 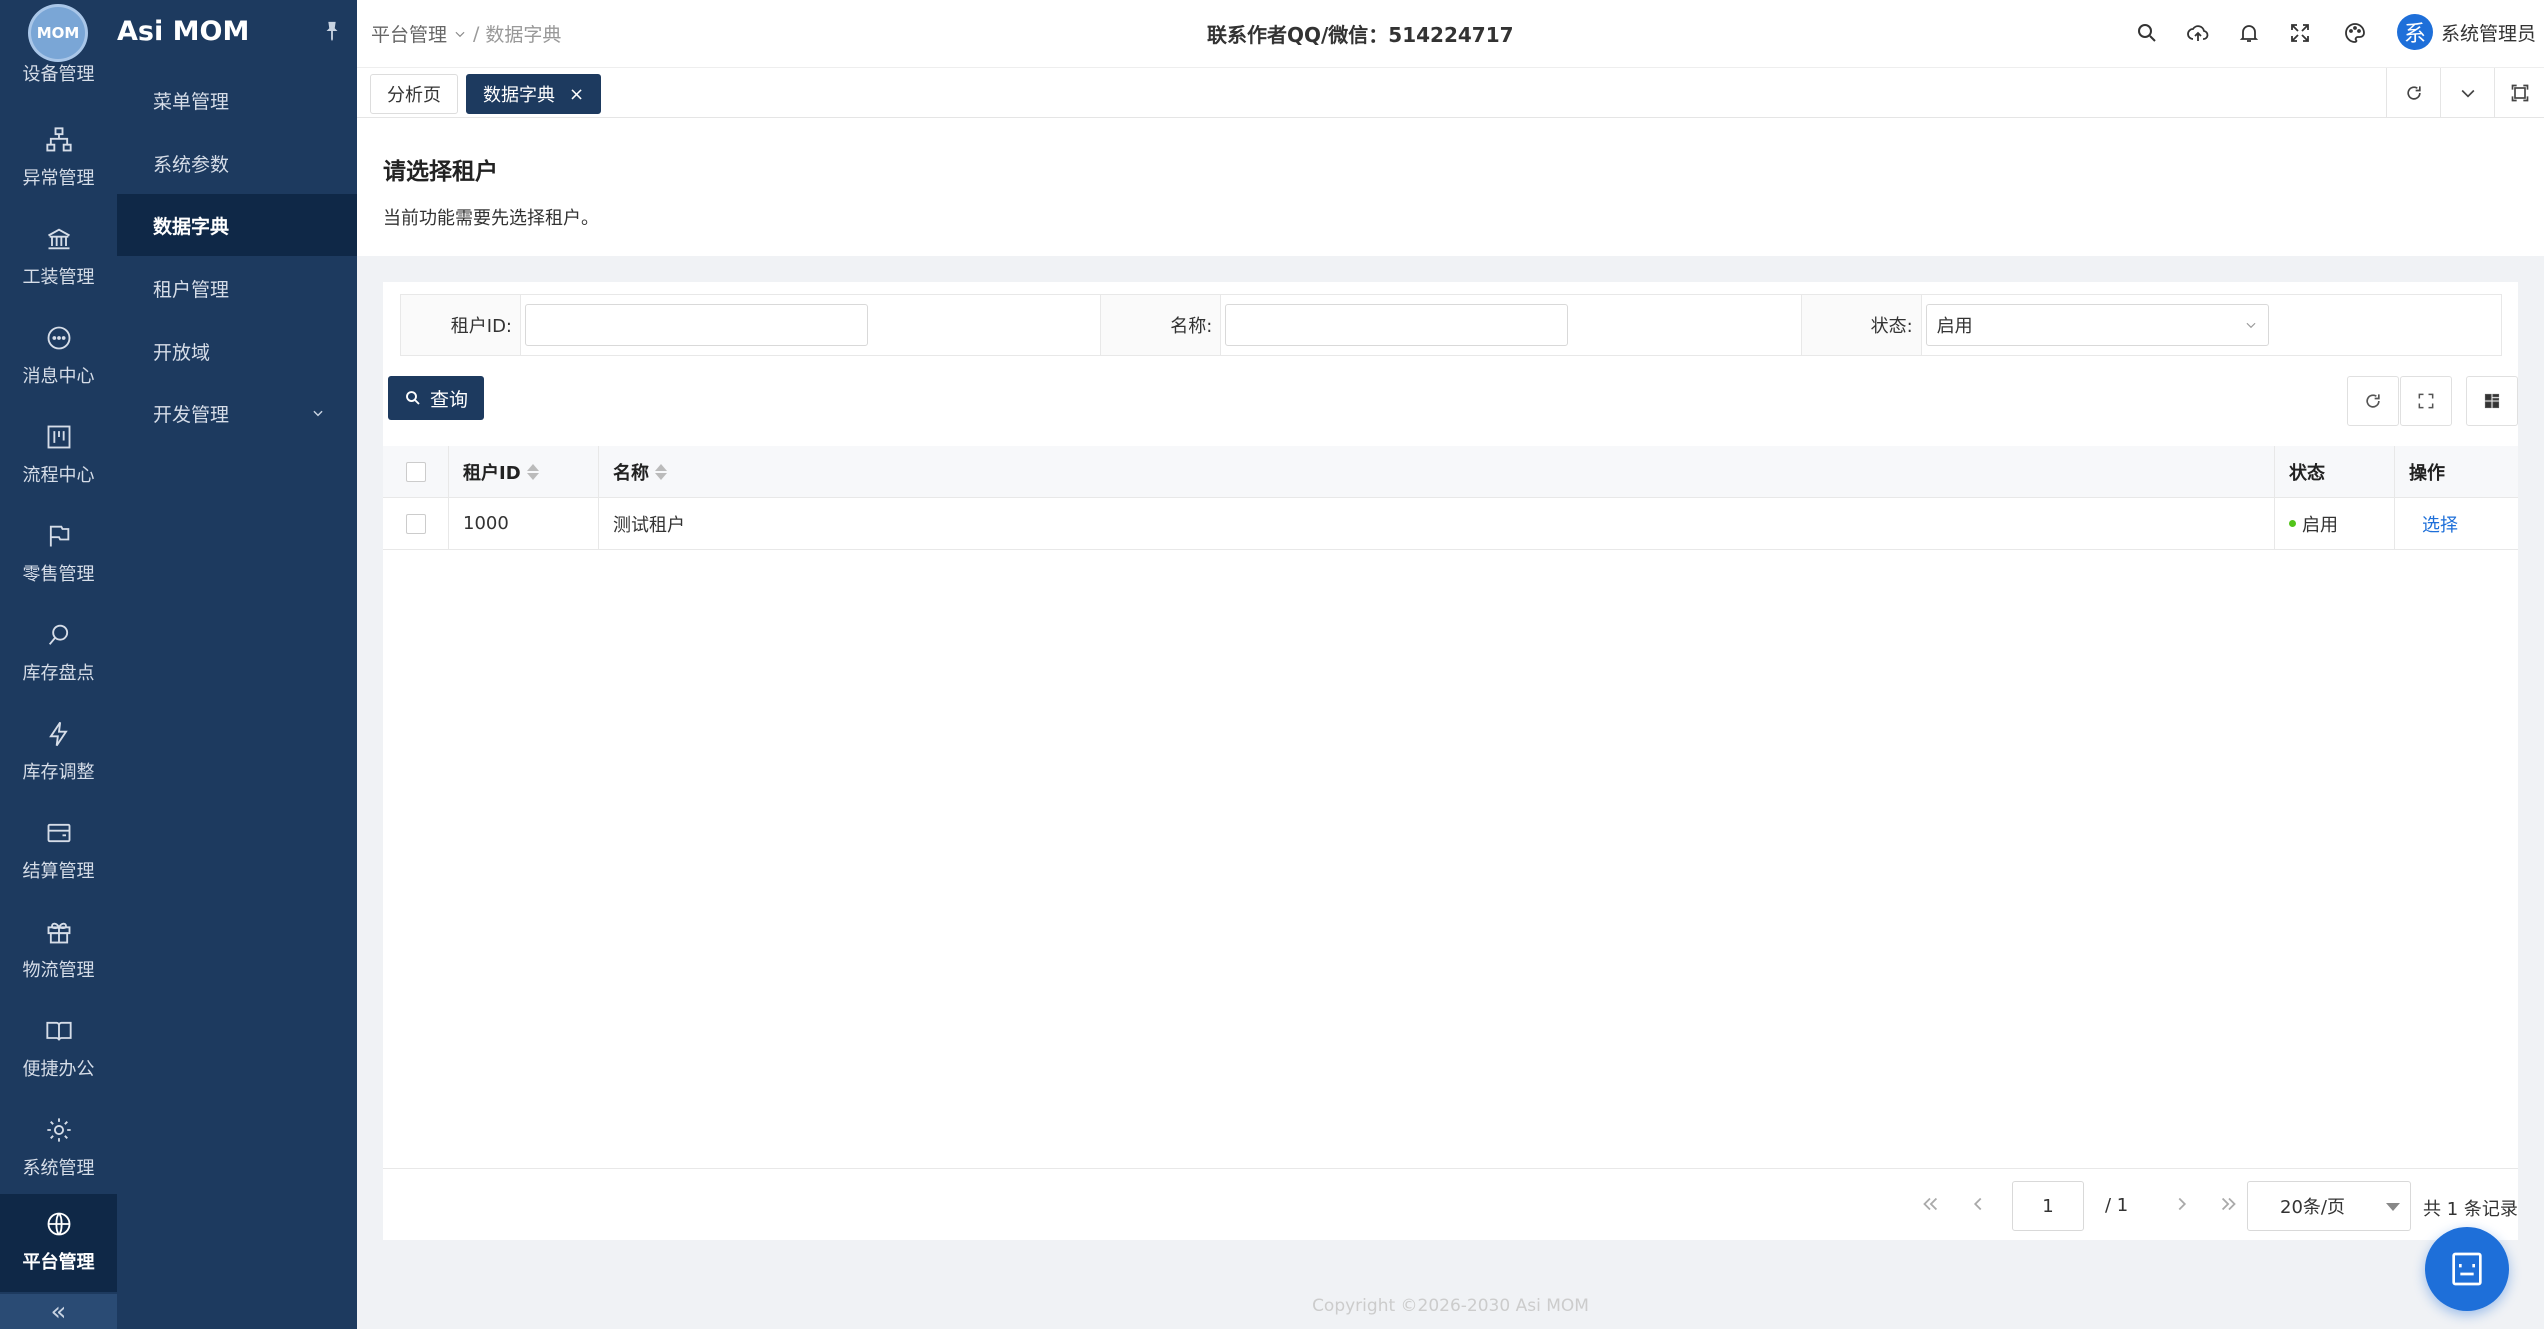 What do you see at coordinates (237, 100) in the screenshot?
I see `menu-item-menus: 菜单管理` at bounding box center [237, 100].